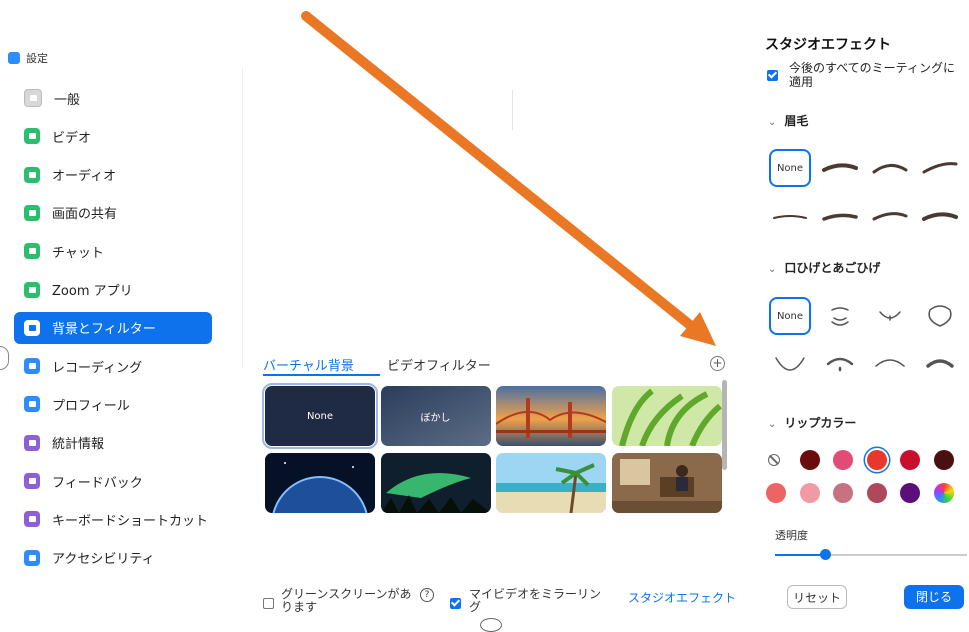  I want to click on help-icon: ?, so click(427, 595).